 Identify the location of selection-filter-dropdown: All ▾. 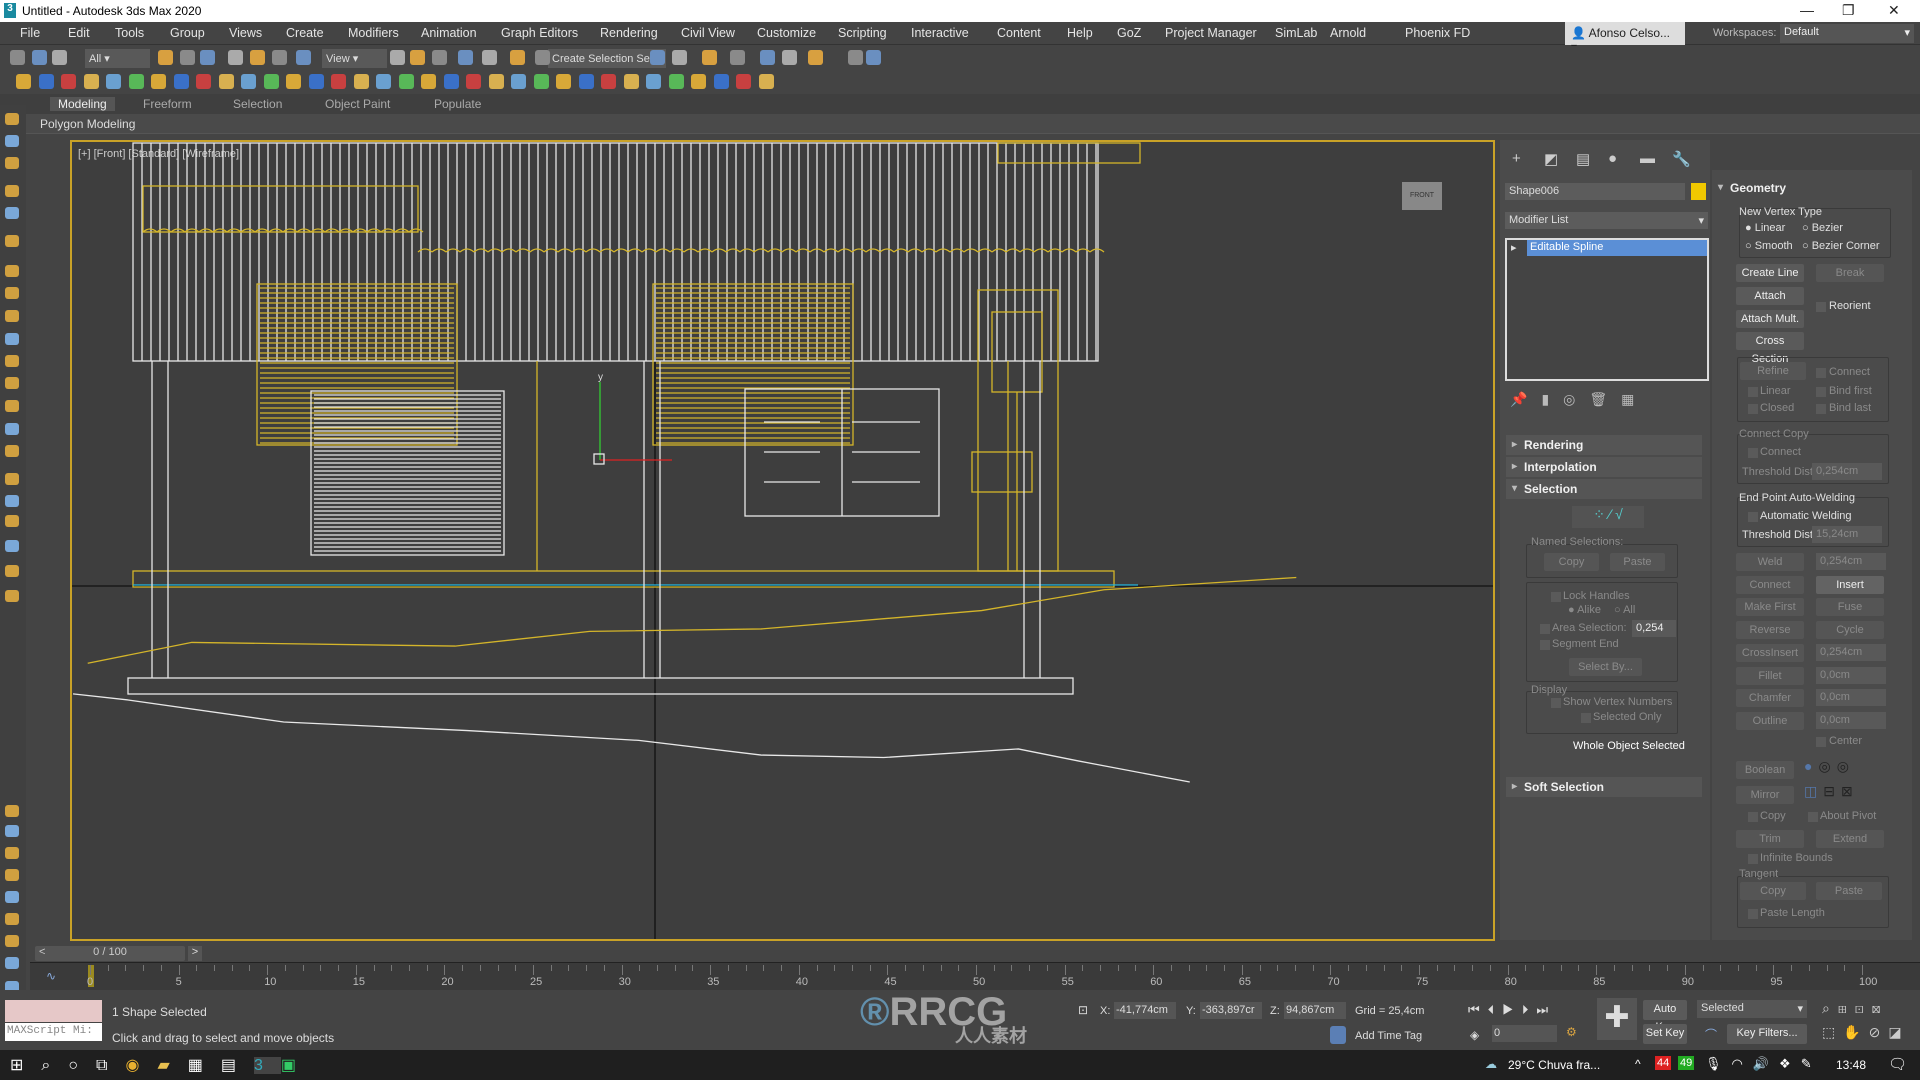
(117, 58).